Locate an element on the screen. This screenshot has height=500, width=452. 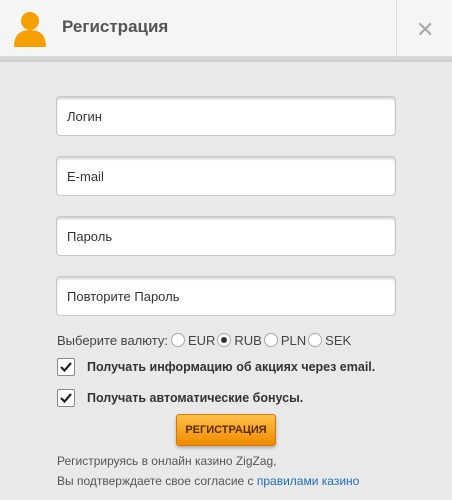
currency-selector: Выберите валюту: EUR RUB PLN SEK is located at coordinates (205, 340).